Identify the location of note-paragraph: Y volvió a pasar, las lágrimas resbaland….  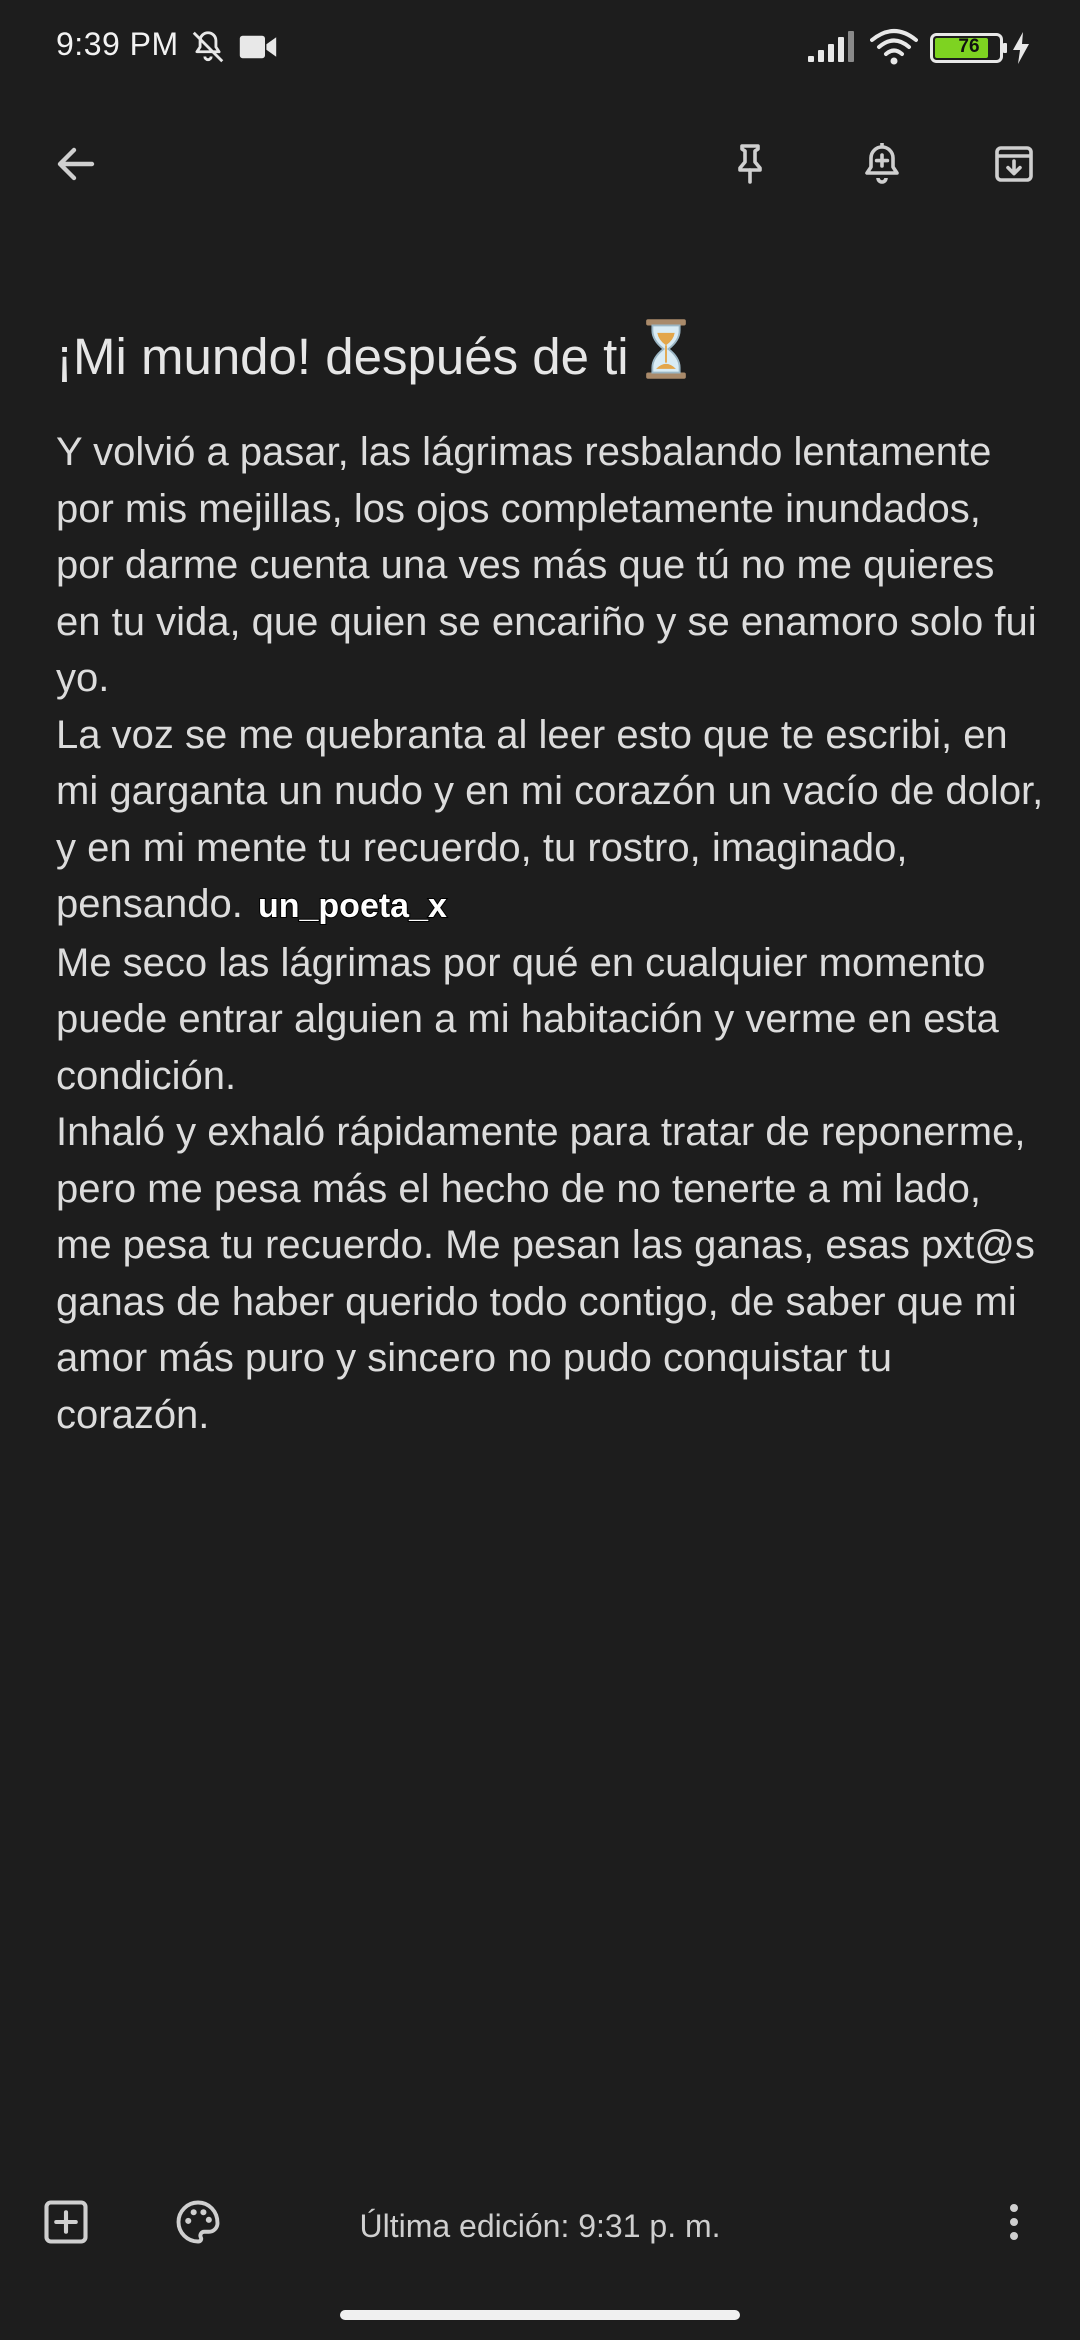
(546, 565).